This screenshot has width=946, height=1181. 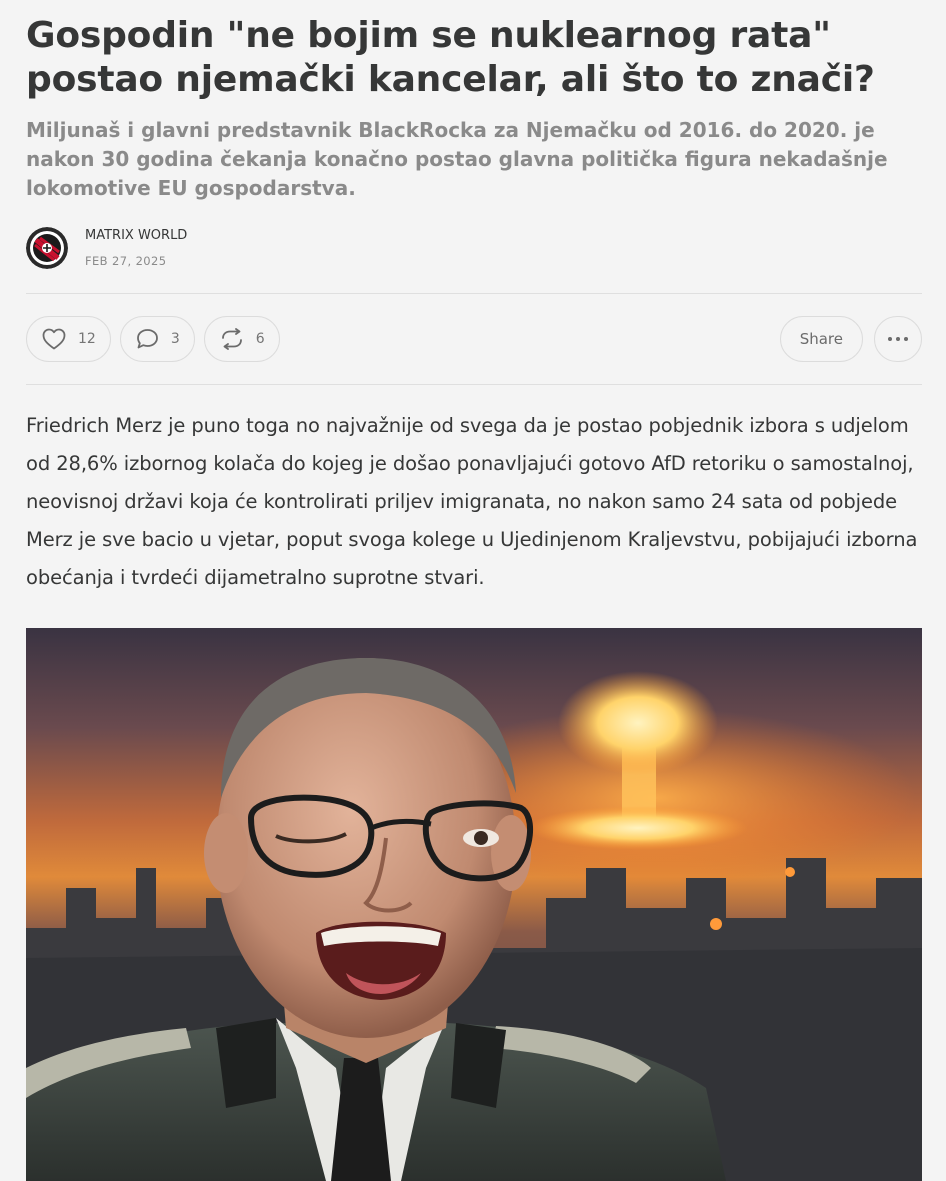 I want to click on restack-count: 6, so click(x=260, y=339).